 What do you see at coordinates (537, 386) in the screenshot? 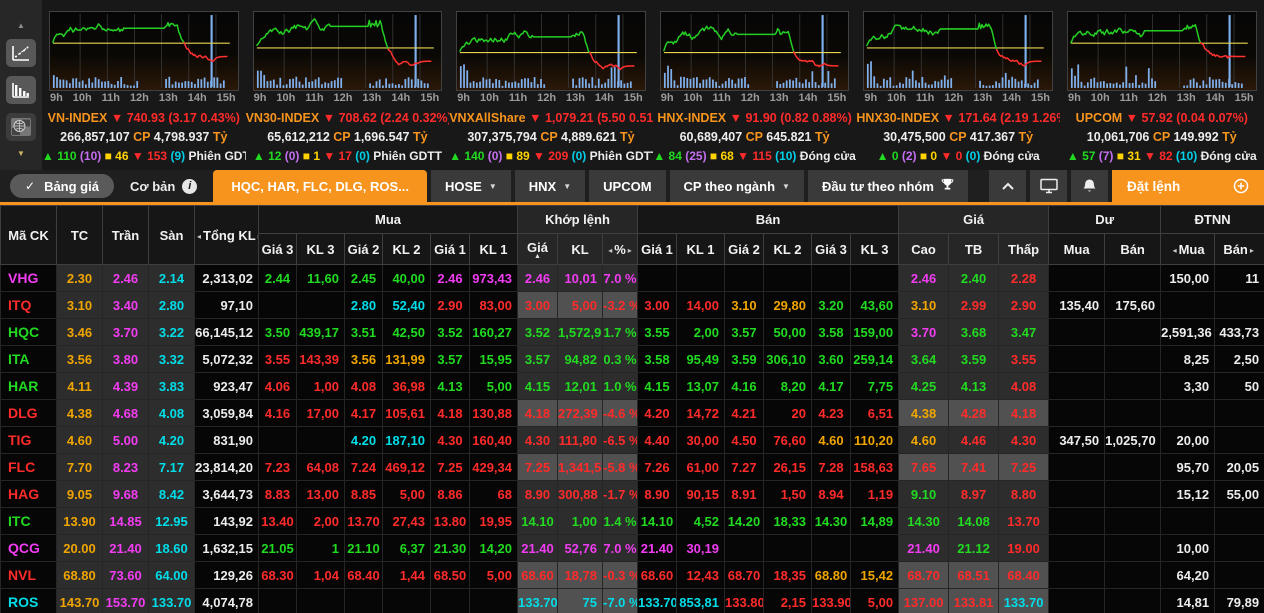
I see `cell-match-price: 4.15` at bounding box center [537, 386].